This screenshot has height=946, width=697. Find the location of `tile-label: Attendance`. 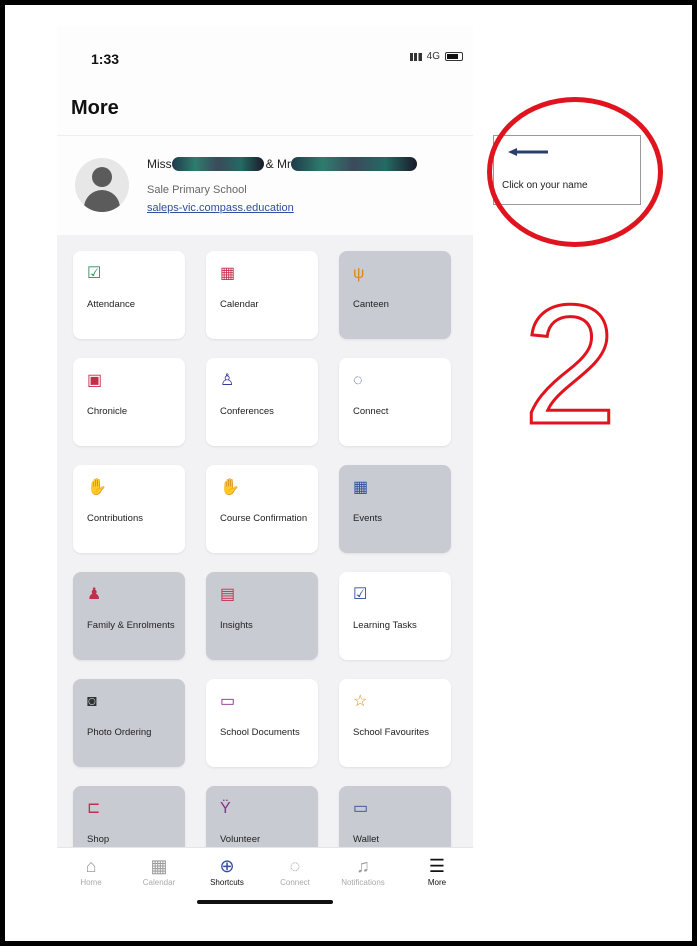

tile-label: Attendance is located at coordinates (111, 304).